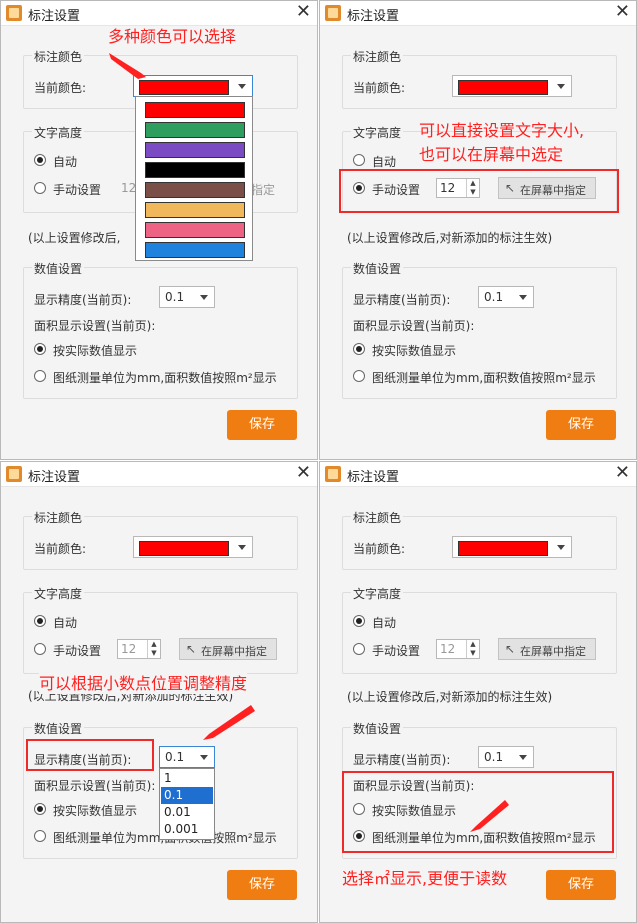 The image size is (637, 923). What do you see at coordinates (506, 297) in the screenshot?
I see `precision-select: 0.1` at bounding box center [506, 297].